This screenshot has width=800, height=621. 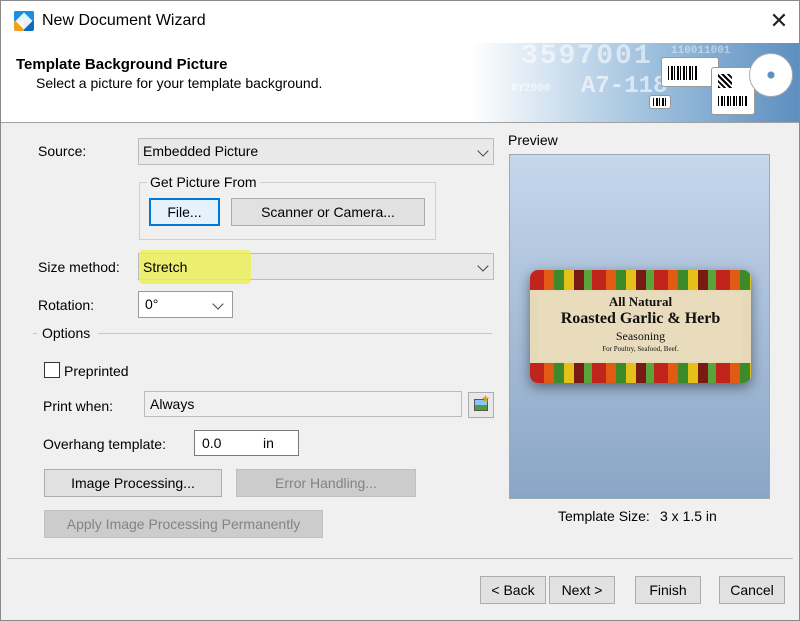 What do you see at coordinates (779, 21) in the screenshot?
I see `close-icon: ✕` at bounding box center [779, 21].